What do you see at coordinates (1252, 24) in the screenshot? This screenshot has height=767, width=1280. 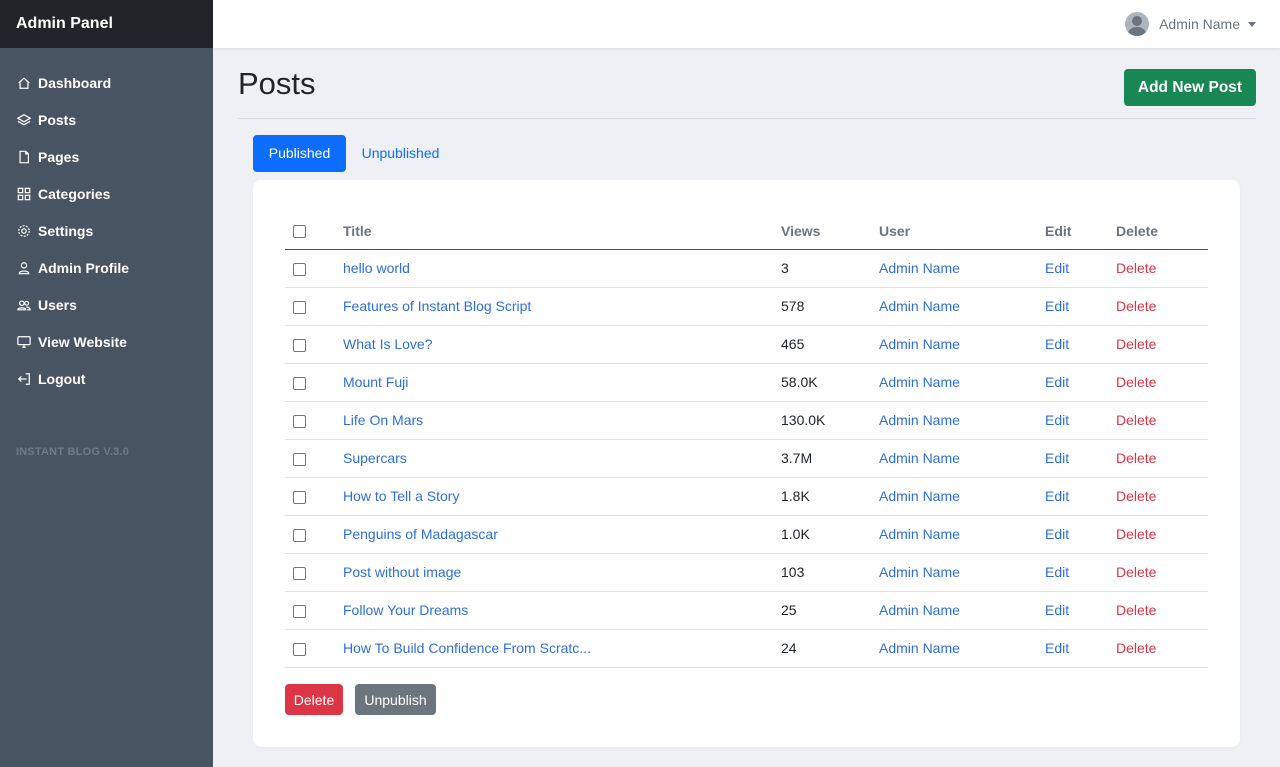 I see `caret-down-icon` at bounding box center [1252, 24].